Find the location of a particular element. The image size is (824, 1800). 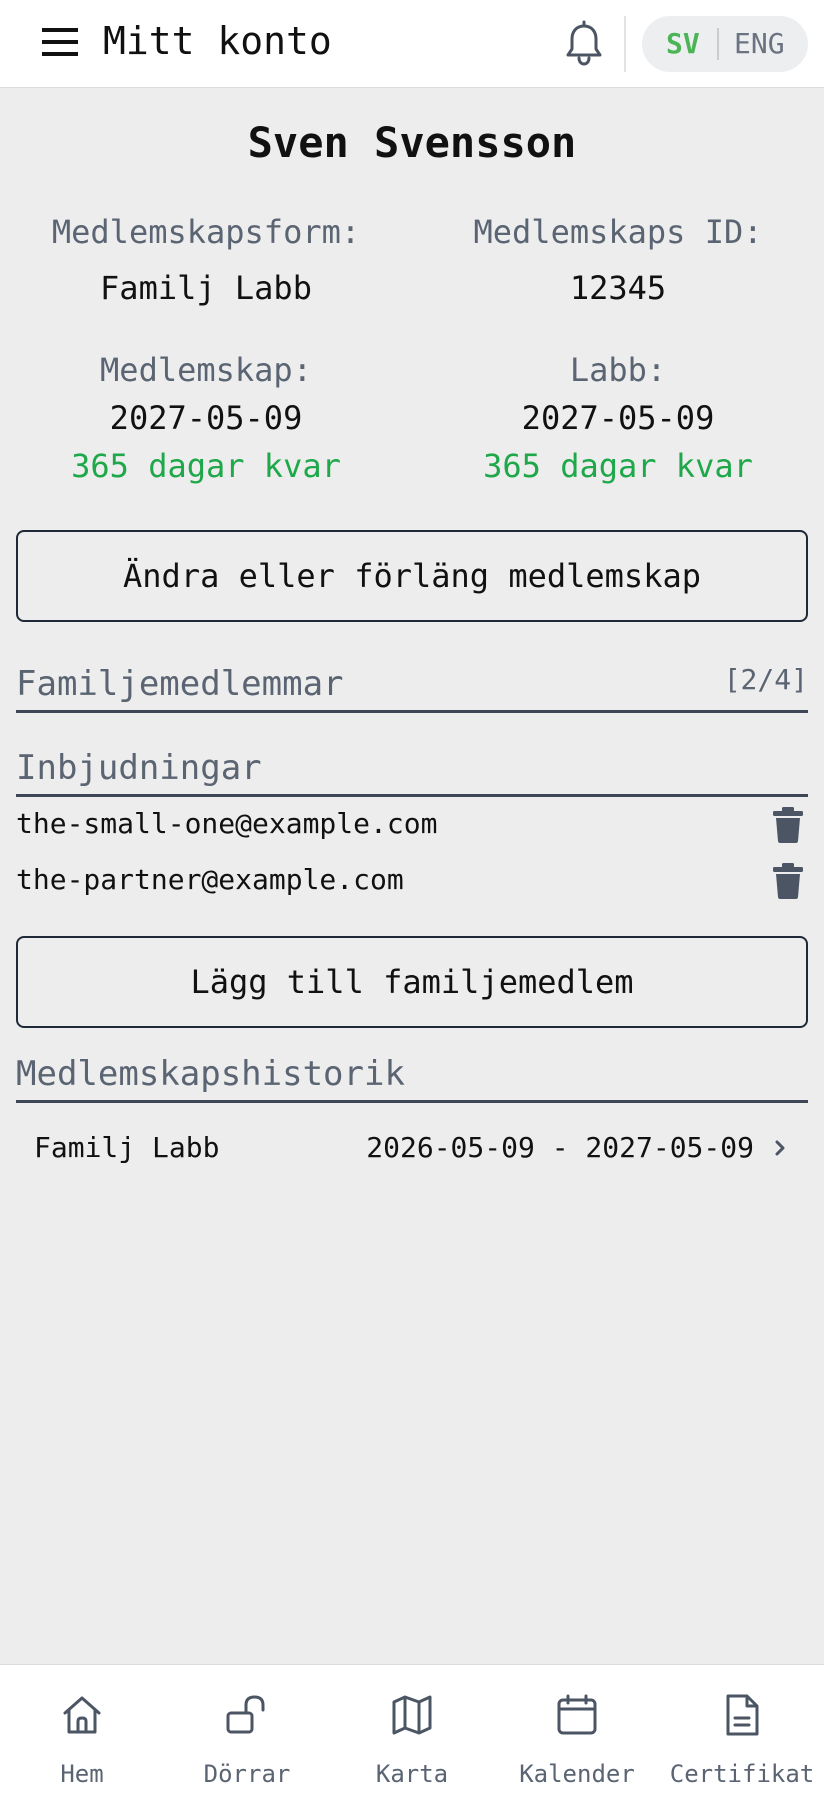

history-row: Familj Labb 2026-05-09 - 2027-05-09 is located at coordinates (412, 1149).